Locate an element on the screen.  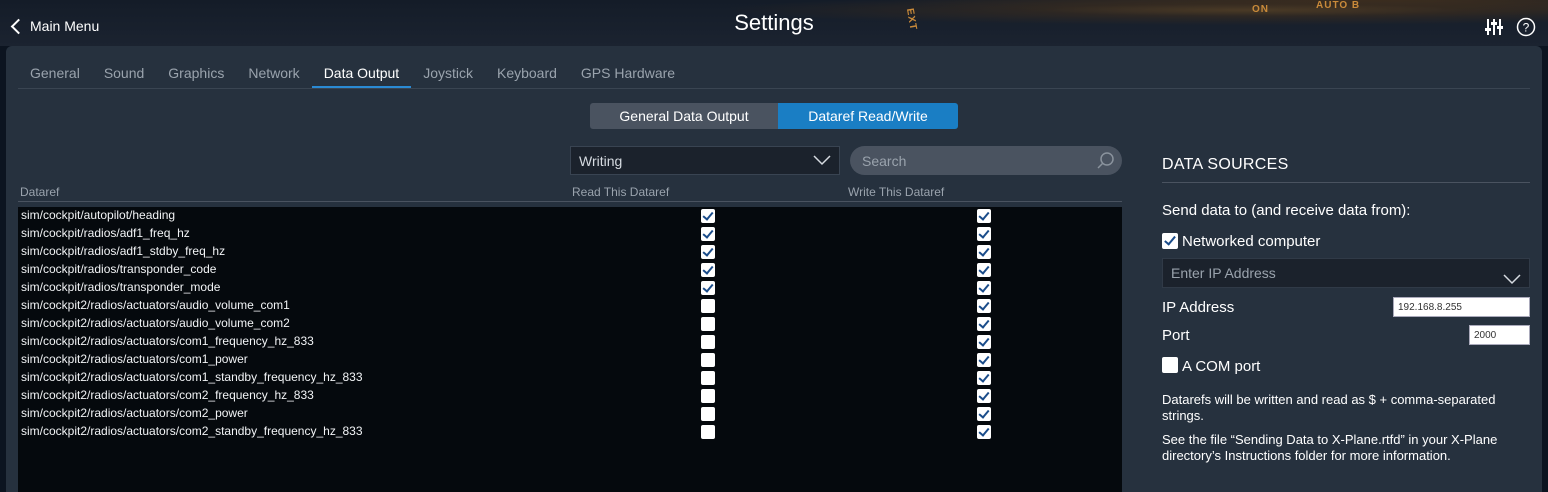
table-row: sim/cockpit2/radios/actuators/com2_power is located at coordinates (570, 414).